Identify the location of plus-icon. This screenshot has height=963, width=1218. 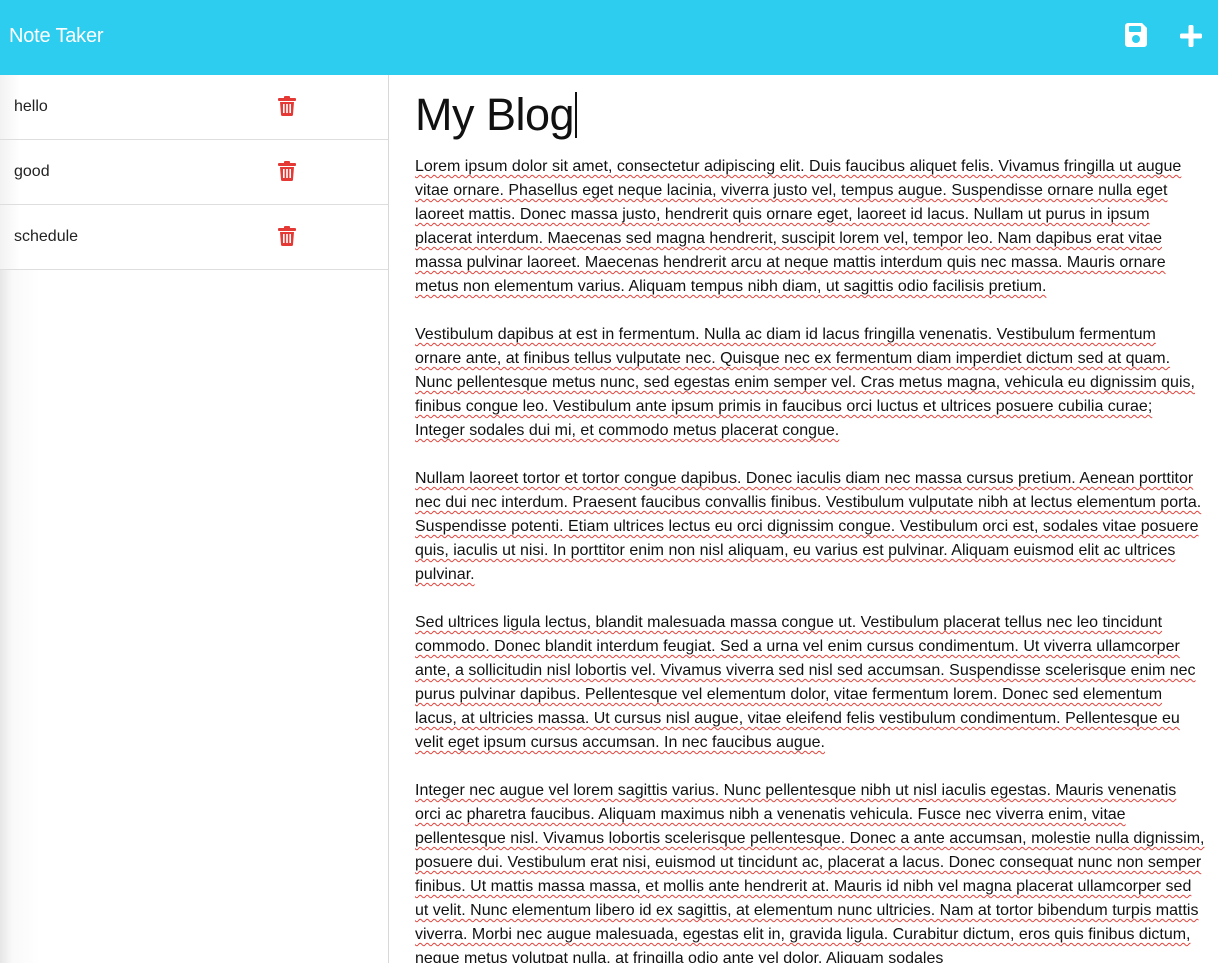
(1191, 36).